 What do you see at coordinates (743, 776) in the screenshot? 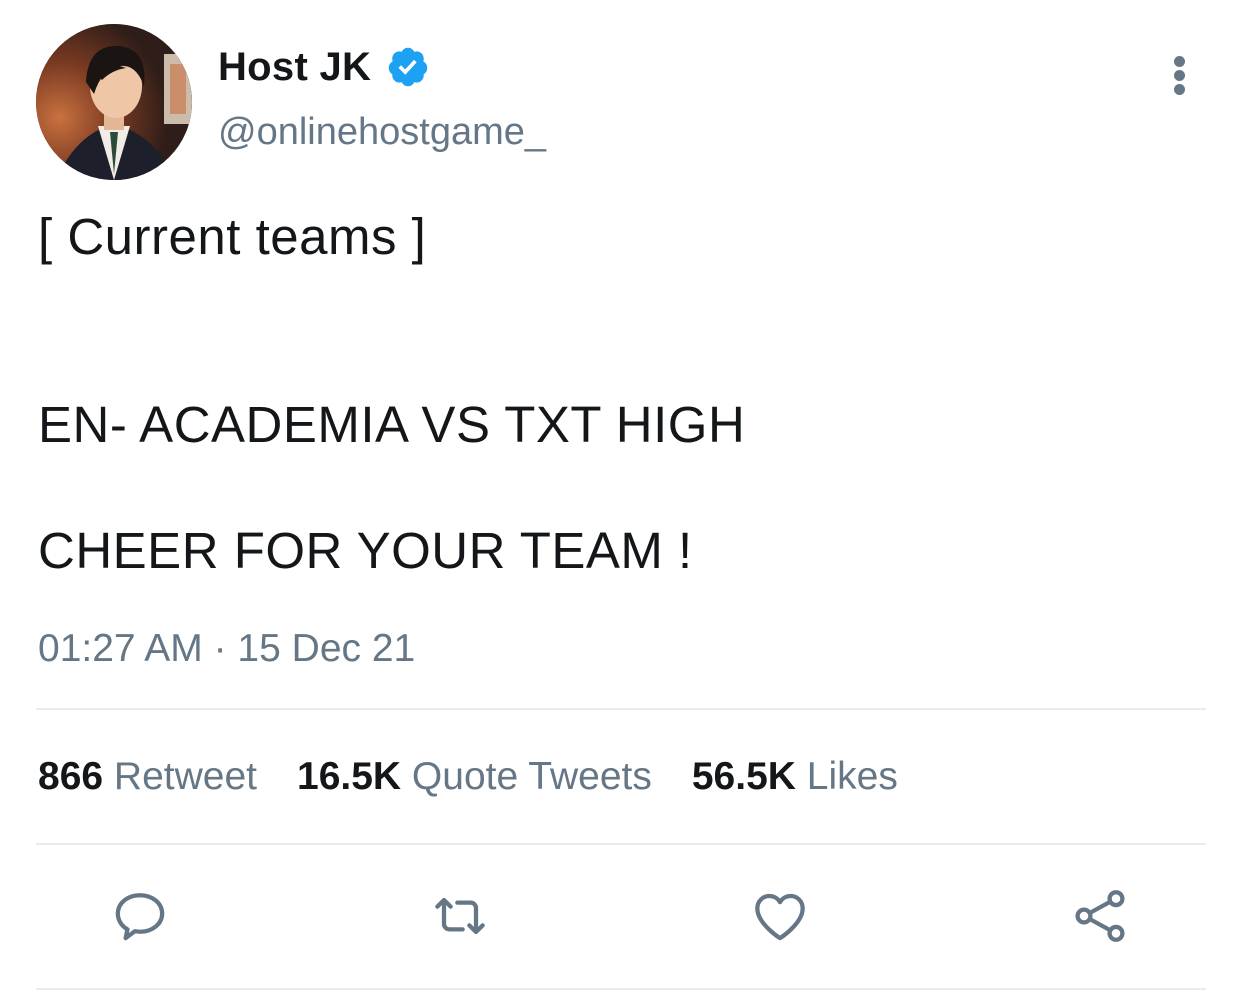
I see `likes-count-number: 56.5K` at bounding box center [743, 776].